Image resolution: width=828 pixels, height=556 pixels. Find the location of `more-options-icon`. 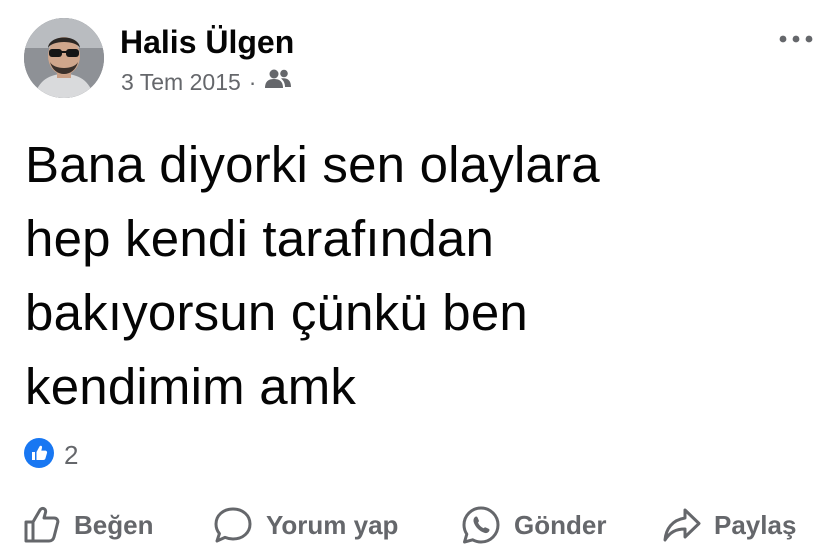

more-options-icon is located at coordinates (796, 38).